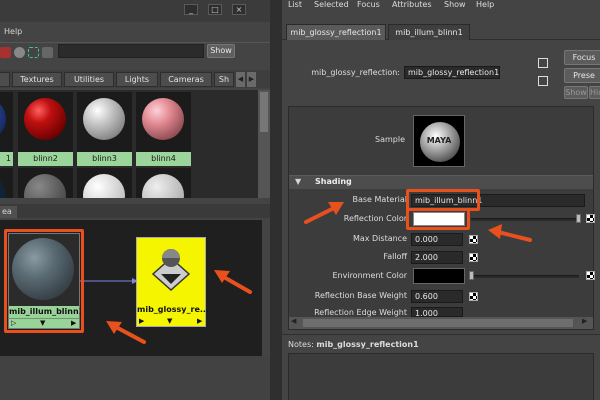  Describe the element at coordinates (45, 159) in the screenshot. I see `swatch-label: blinn2` at that location.